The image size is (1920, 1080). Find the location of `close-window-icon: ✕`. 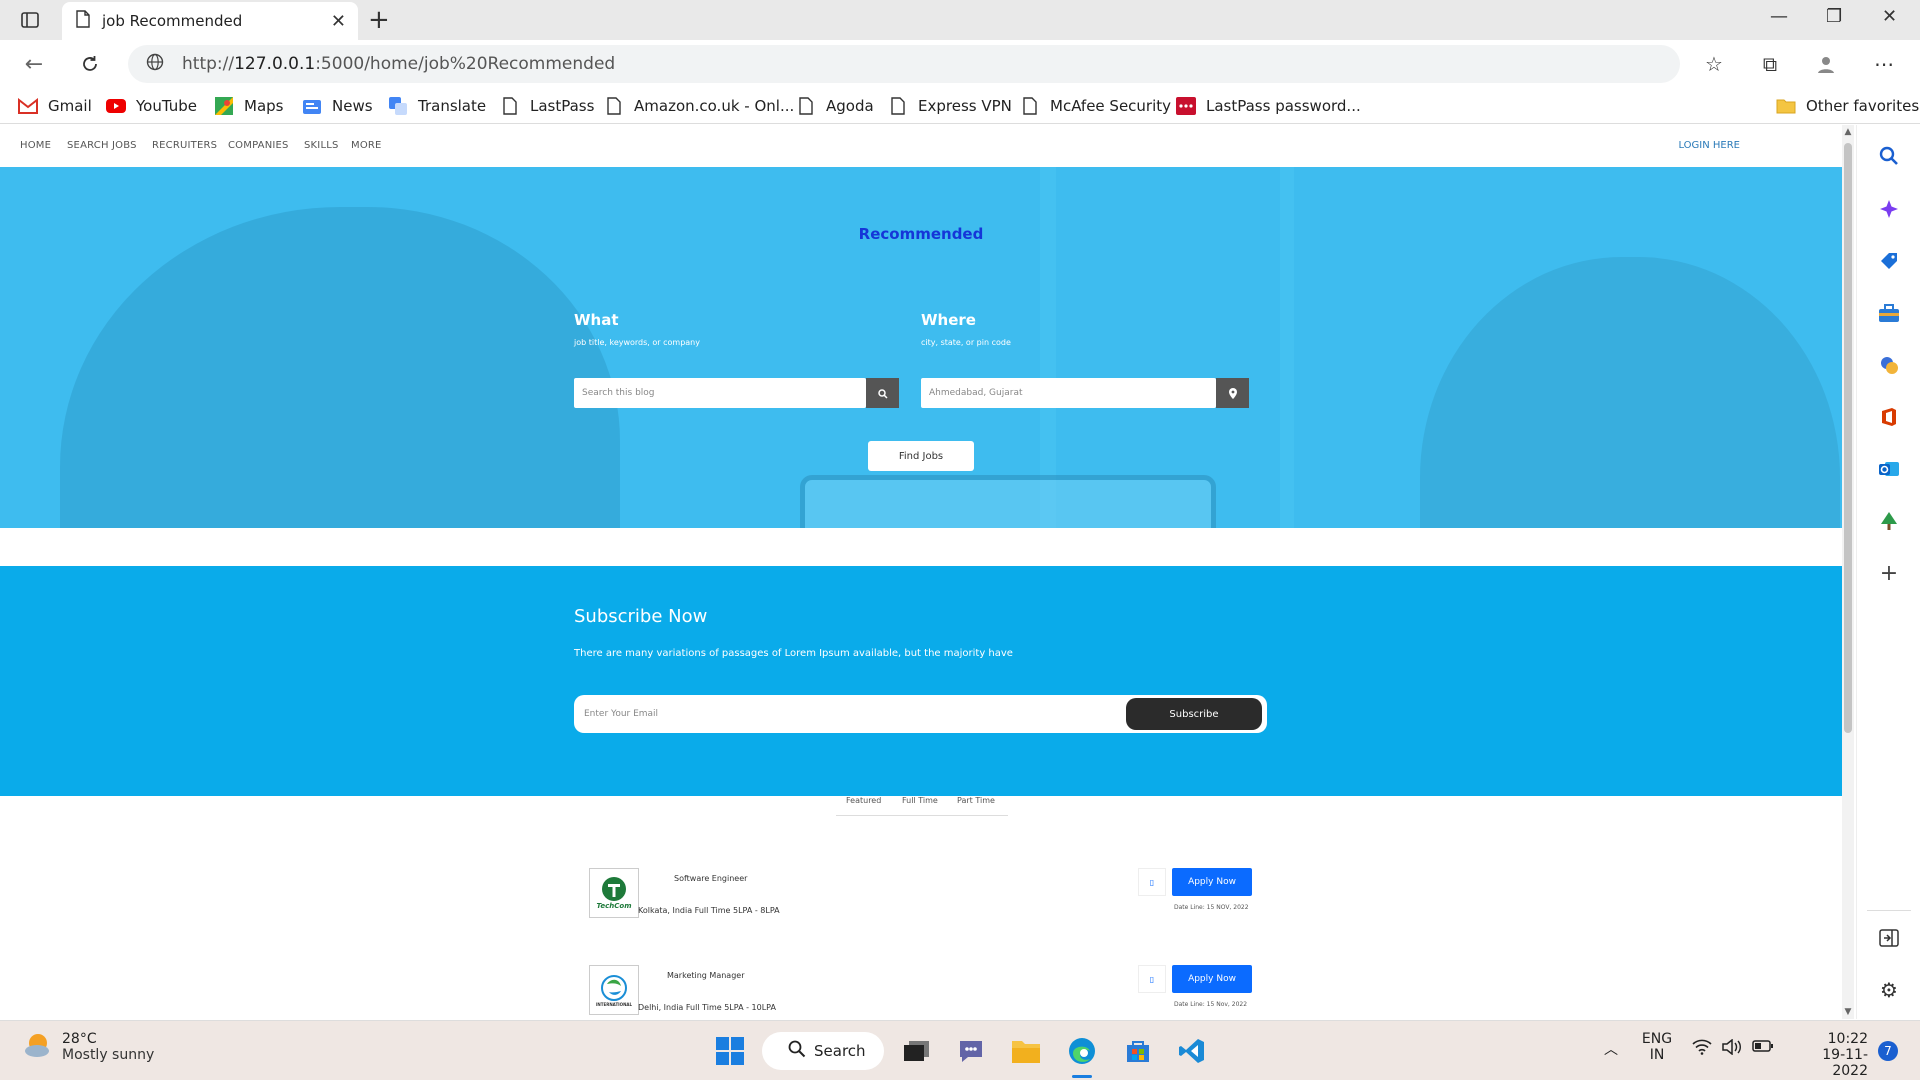

close-window-icon: ✕ is located at coordinates (1889, 16).